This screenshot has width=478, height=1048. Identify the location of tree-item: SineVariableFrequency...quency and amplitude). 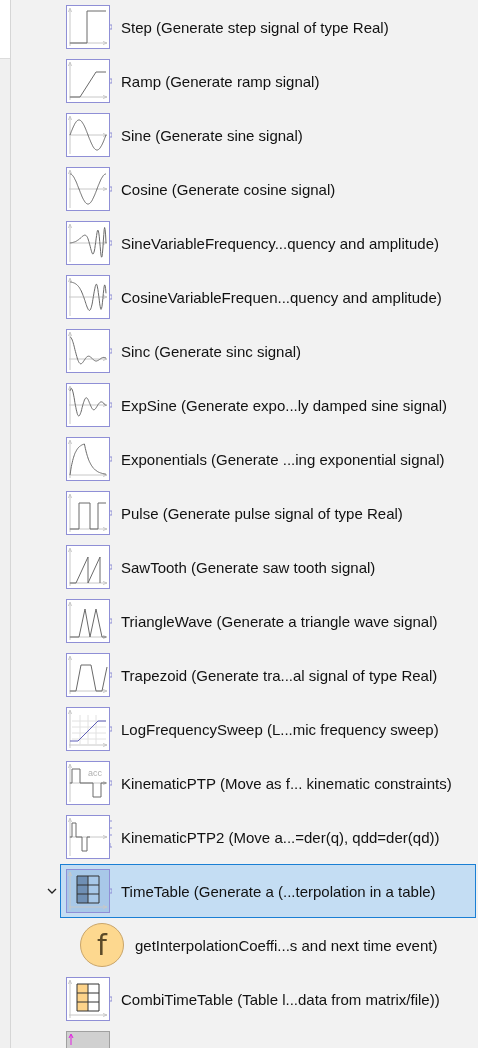
(268, 243).